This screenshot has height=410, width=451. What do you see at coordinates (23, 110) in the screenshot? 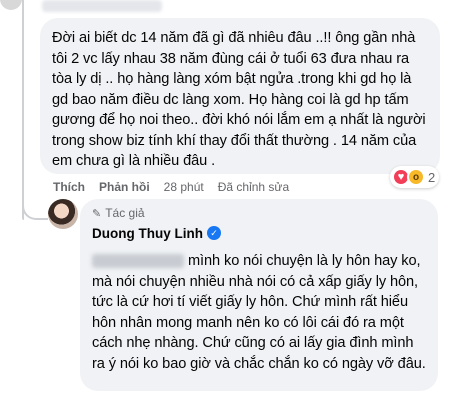
I see `thread-line` at bounding box center [23, 110].